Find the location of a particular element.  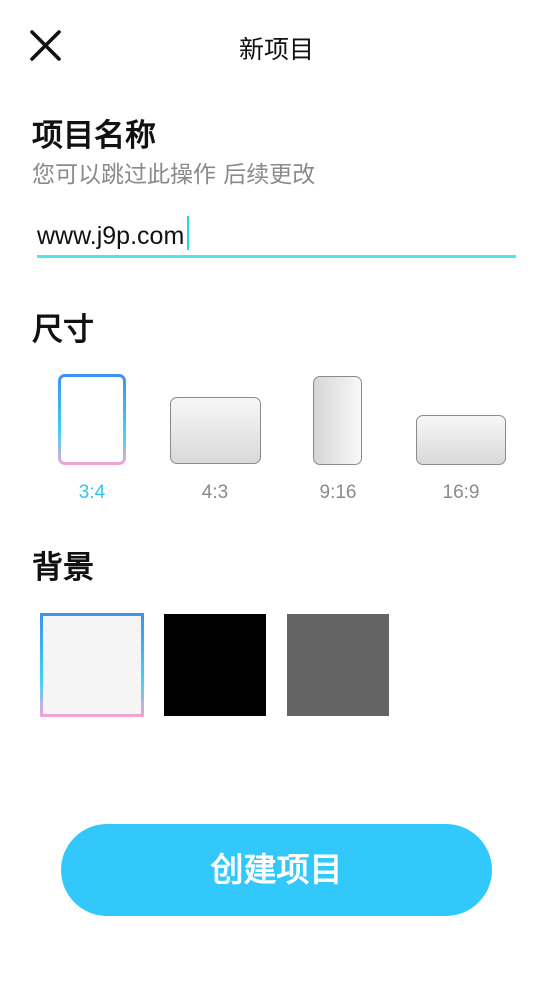

size-option-16-9: 16:9 is located at coordinates (461, 440).